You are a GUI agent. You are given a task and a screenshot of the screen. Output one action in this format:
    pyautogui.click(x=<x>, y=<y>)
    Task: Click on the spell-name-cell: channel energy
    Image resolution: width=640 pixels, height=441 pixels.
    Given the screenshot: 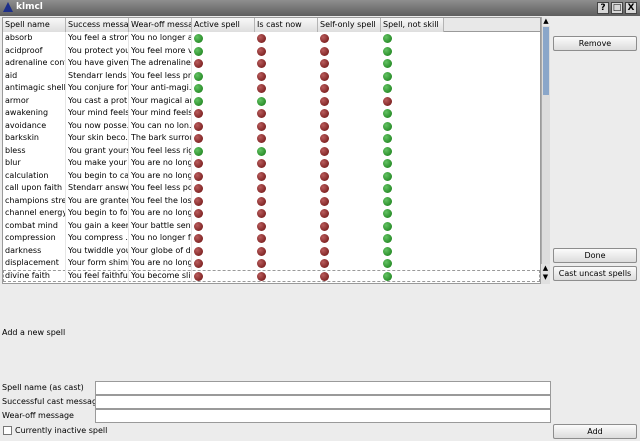 What is the action you would take?
    pyautogui.click(x=34, y=213)
    